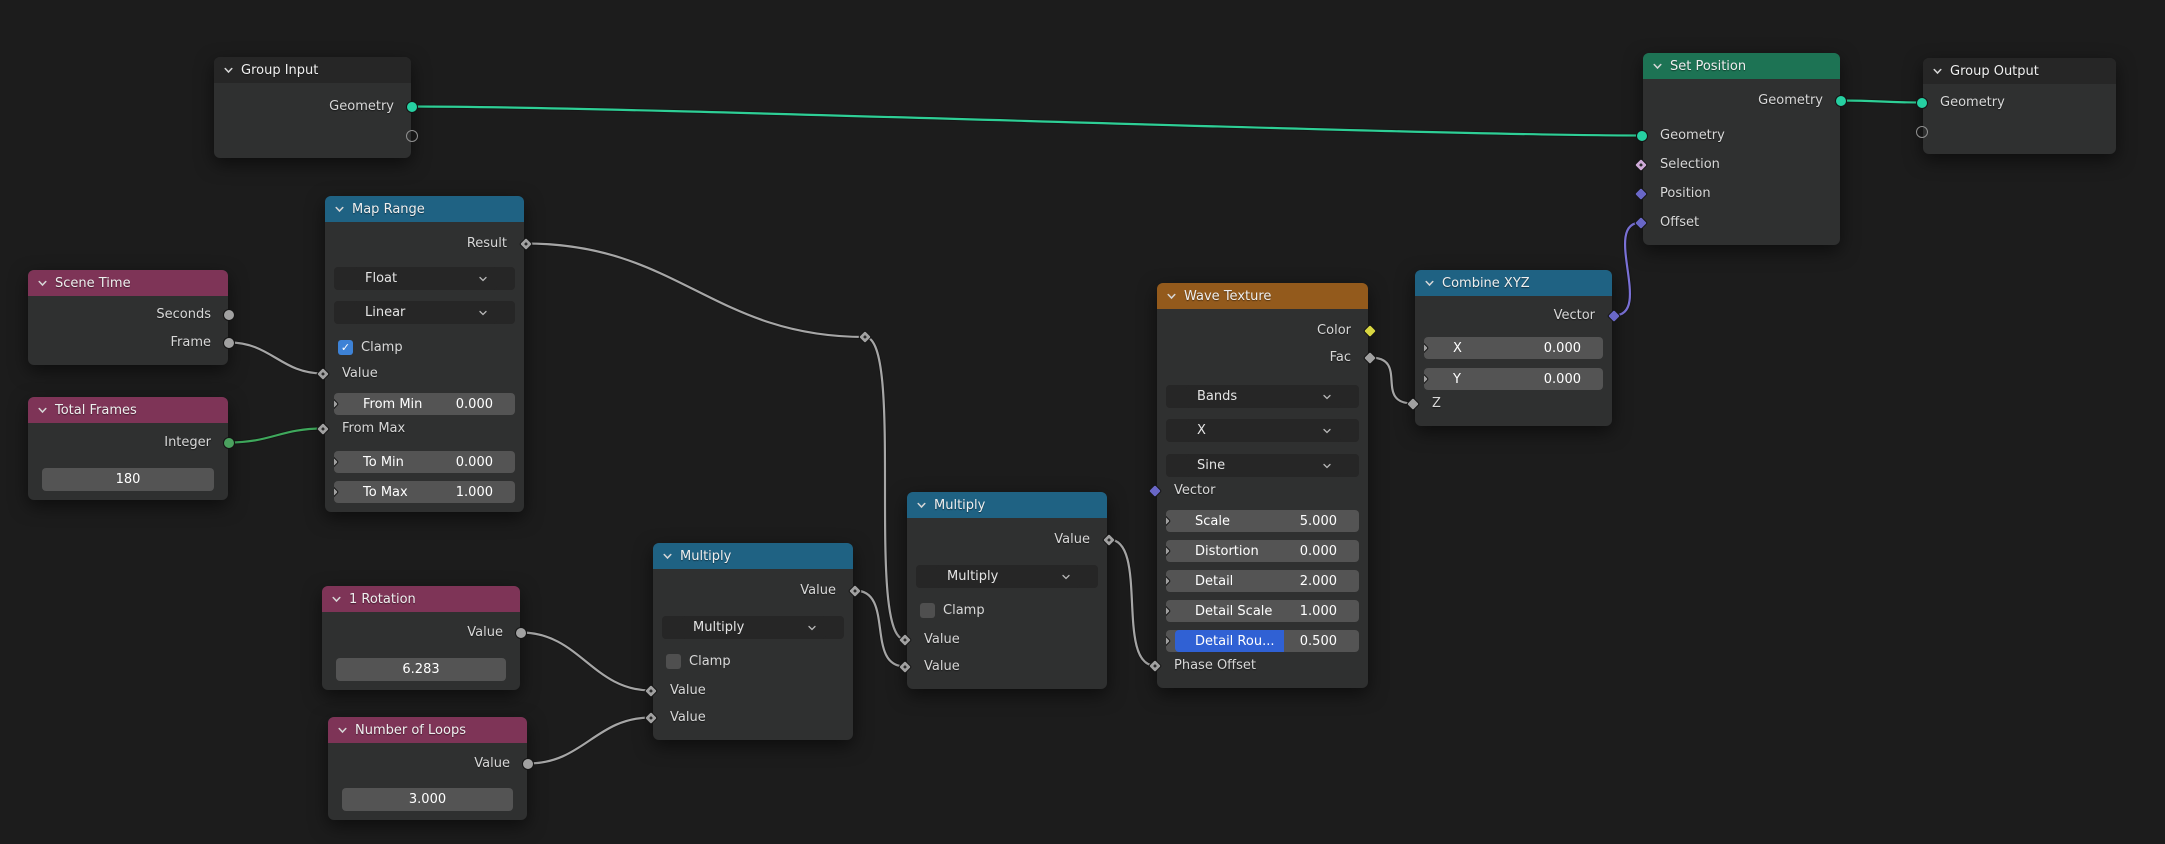 This screenshot has height=844, width=2165. Describe the element at coordinates (1169, 521) in the screenshot. I see `scale-socket` at that location.